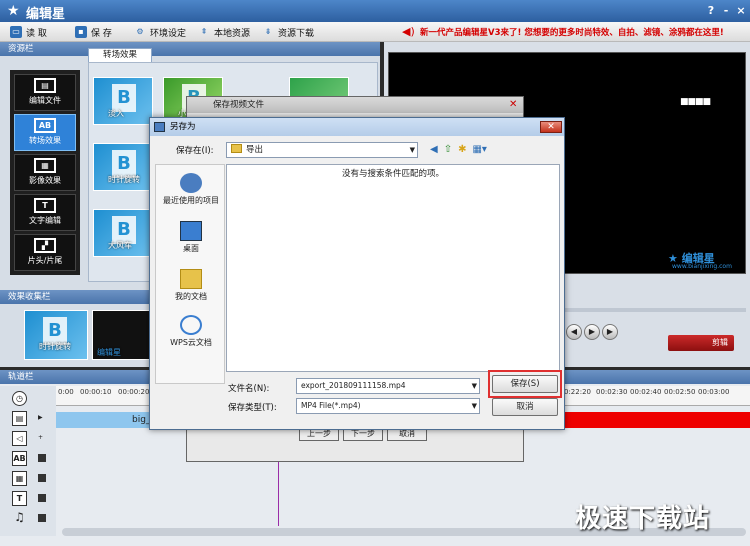 The width and height of the screenshot is (750, 546). I want to click on nav-text-edit: T 文字编辑, so click(45, 212).